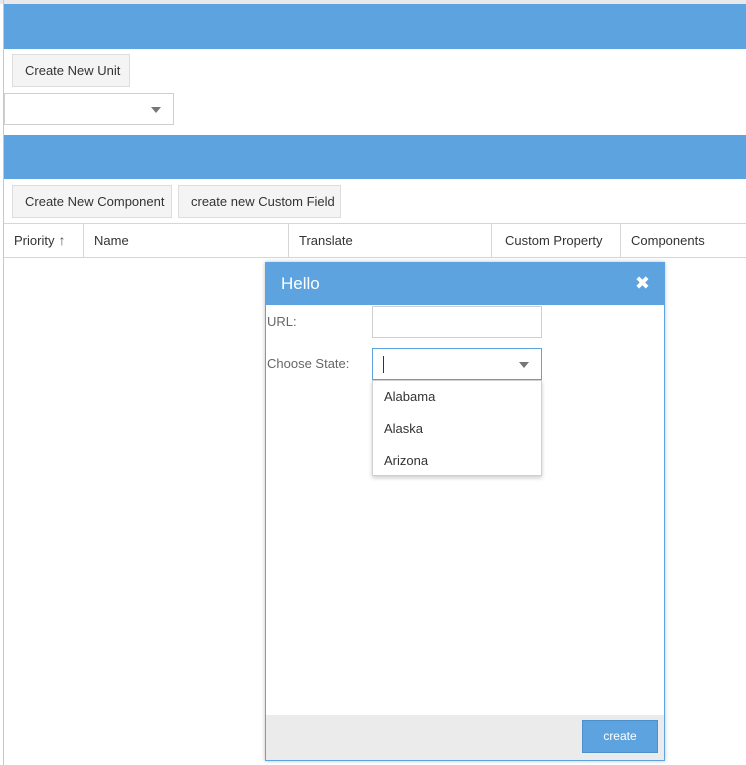 This screenshot has height=765, width=746. What do you see at coordinates (300, 283) in the screenshot?
I see `dialog-title: Hello` at bounding box center [300, 283].